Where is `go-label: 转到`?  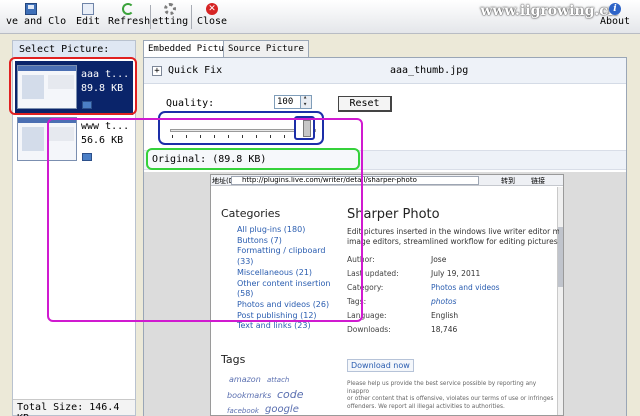 go-label: 转到 is located at coordinates (508, 181).